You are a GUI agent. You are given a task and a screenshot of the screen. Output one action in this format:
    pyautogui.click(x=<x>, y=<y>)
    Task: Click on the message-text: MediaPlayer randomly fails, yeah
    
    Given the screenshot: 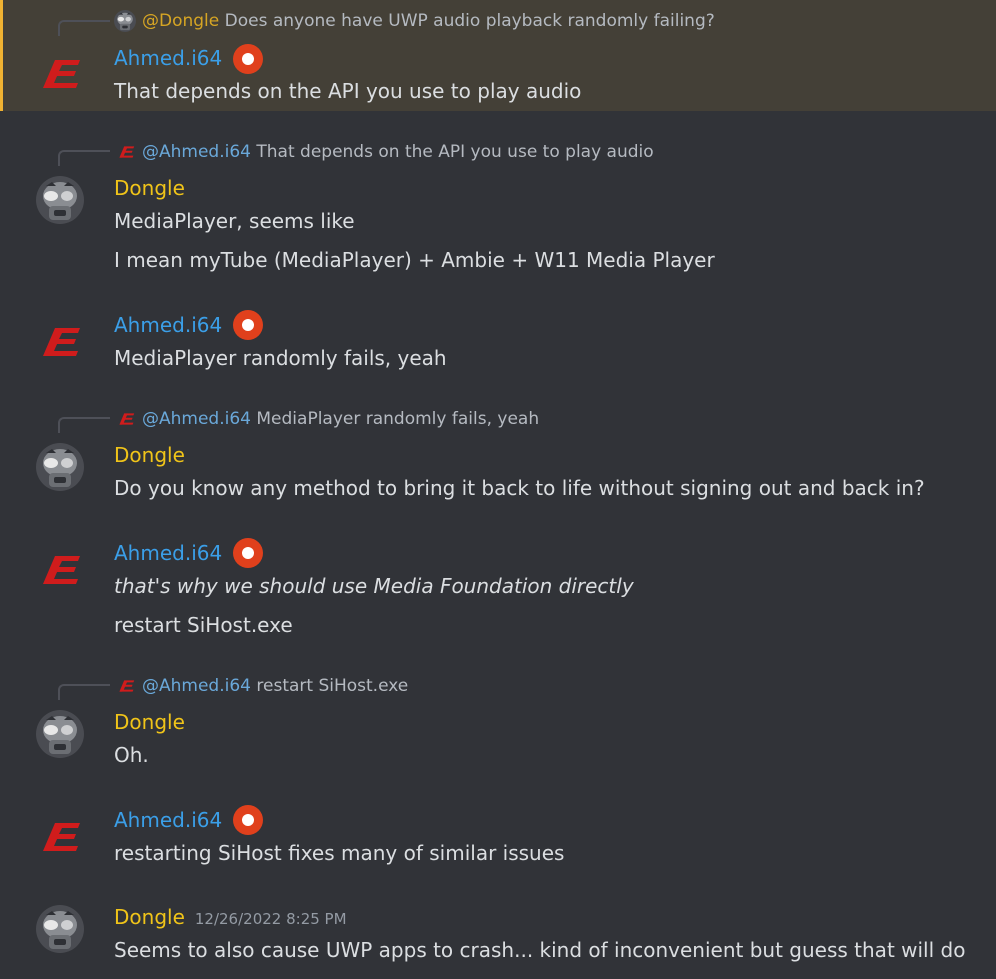 What is the action you would take?
    pyautogui.click(x=280, y=358)
    